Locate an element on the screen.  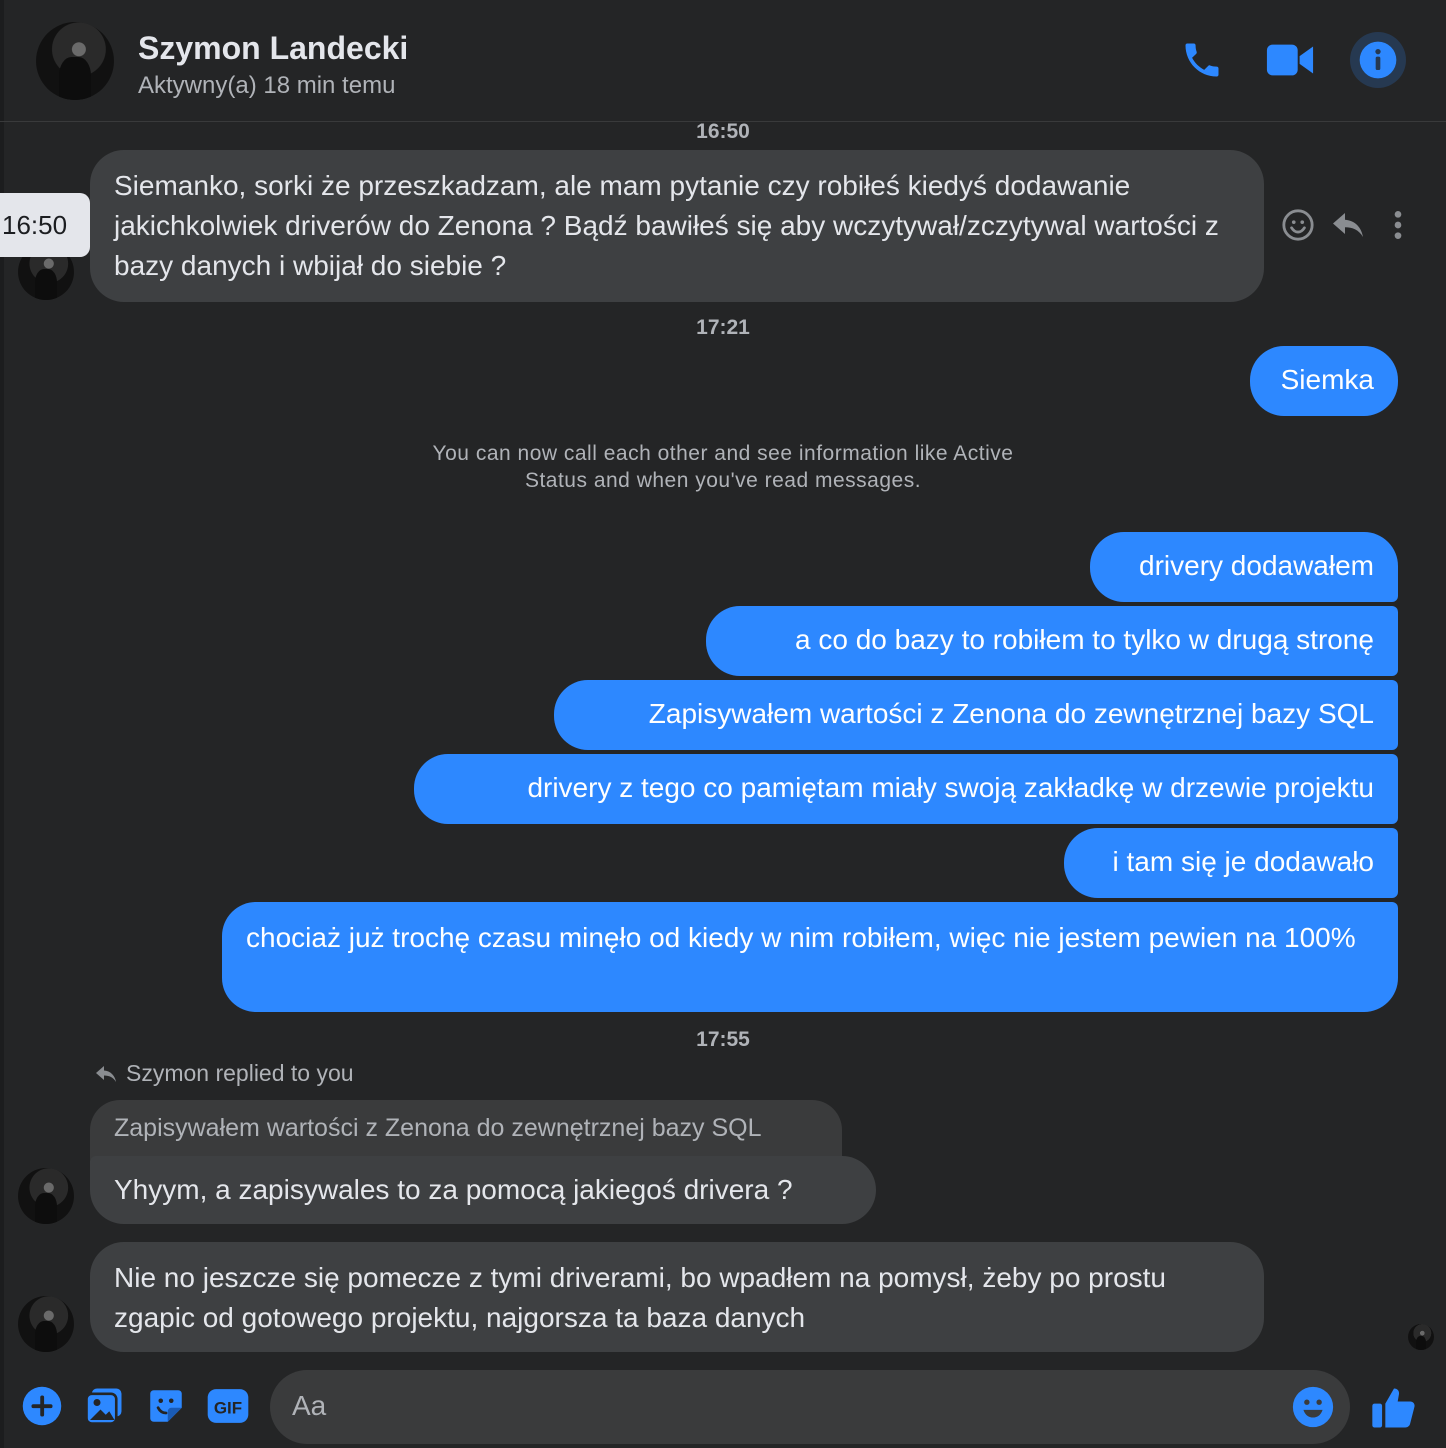
audio-call-button is located at coordinates (1202, 60).